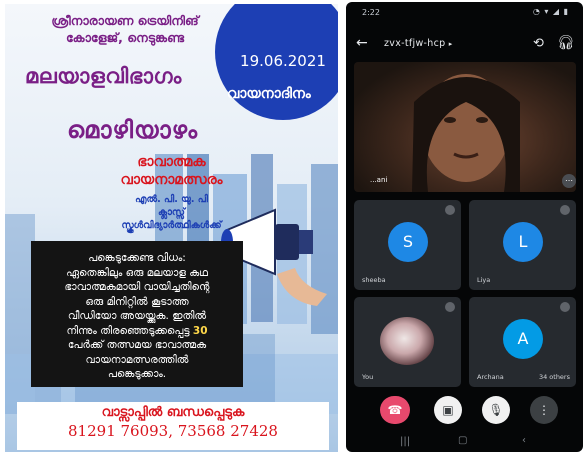  I want to click on more-options-icon: ⋯, so click(569, 181).